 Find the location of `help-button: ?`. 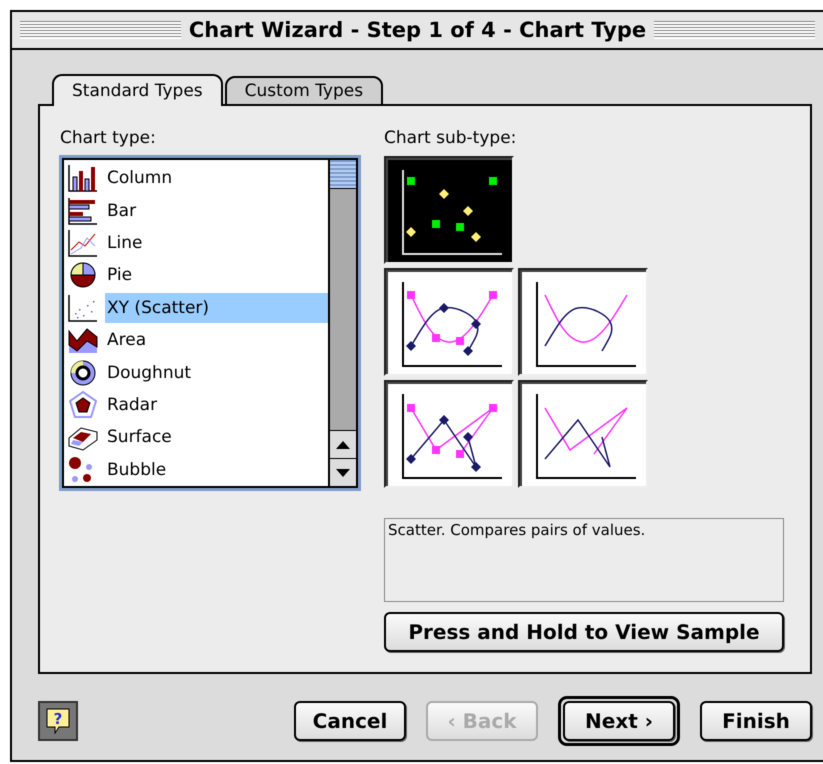

help-button: ? is located at coordinates (58, 721).